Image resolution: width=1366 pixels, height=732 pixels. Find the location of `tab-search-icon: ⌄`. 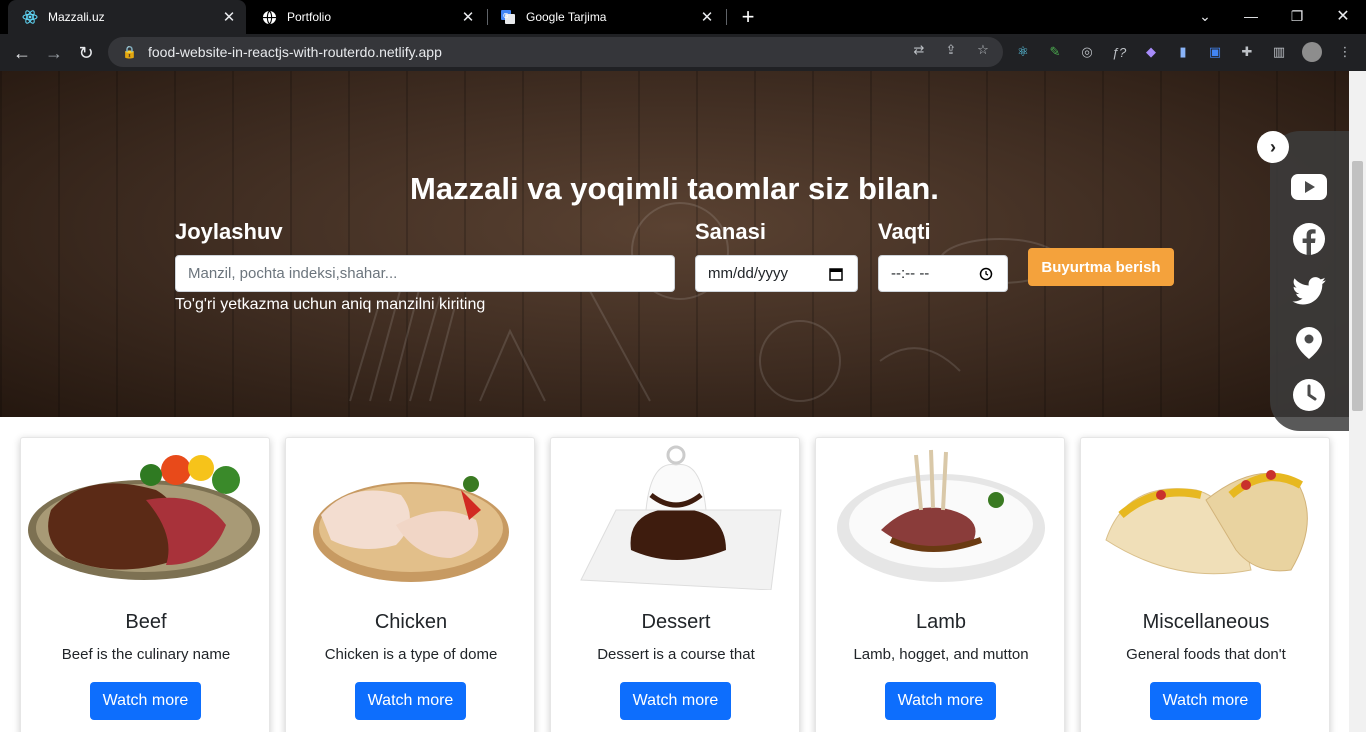

tab-search-icon: ⌄ is located at coordinates (1205, 16).